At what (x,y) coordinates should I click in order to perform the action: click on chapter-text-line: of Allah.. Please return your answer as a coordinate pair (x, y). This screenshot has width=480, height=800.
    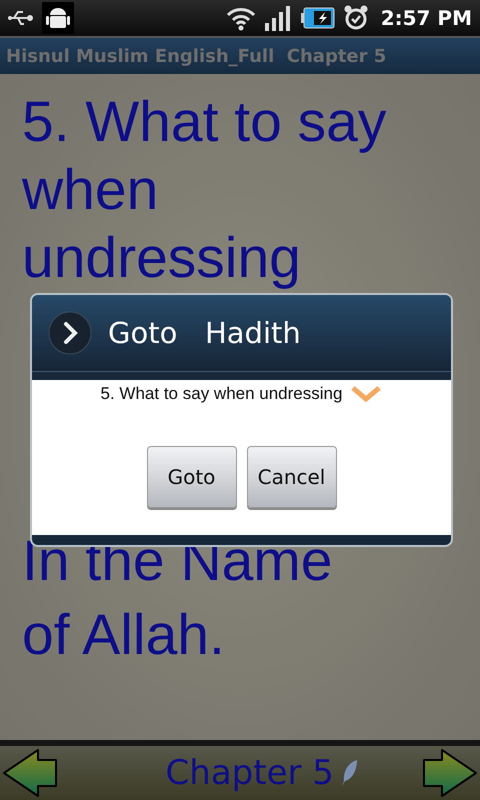
    Looking at the image, I should click on (124, 635).